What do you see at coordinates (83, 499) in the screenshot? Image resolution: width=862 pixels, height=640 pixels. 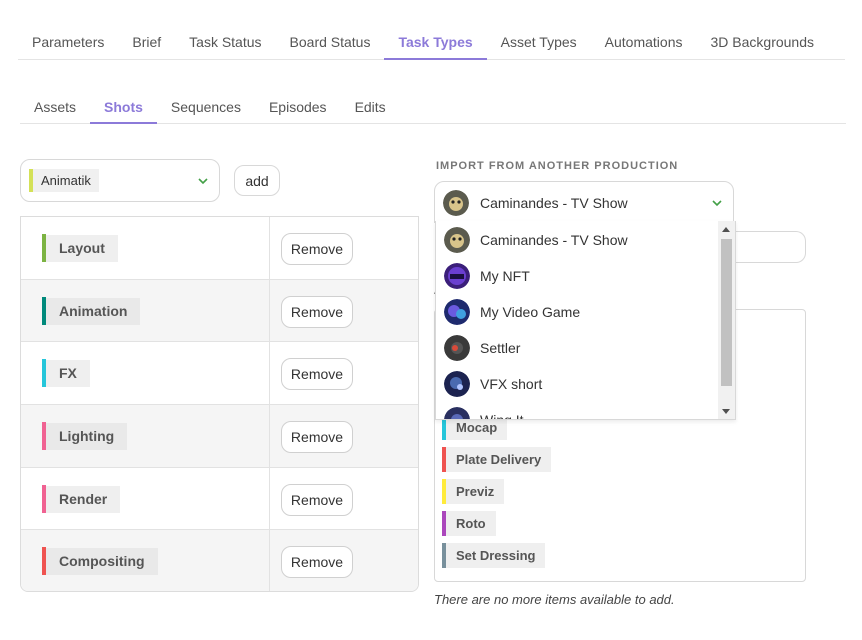 I see `task-type-name: Render` at bounding box center [83, 499].